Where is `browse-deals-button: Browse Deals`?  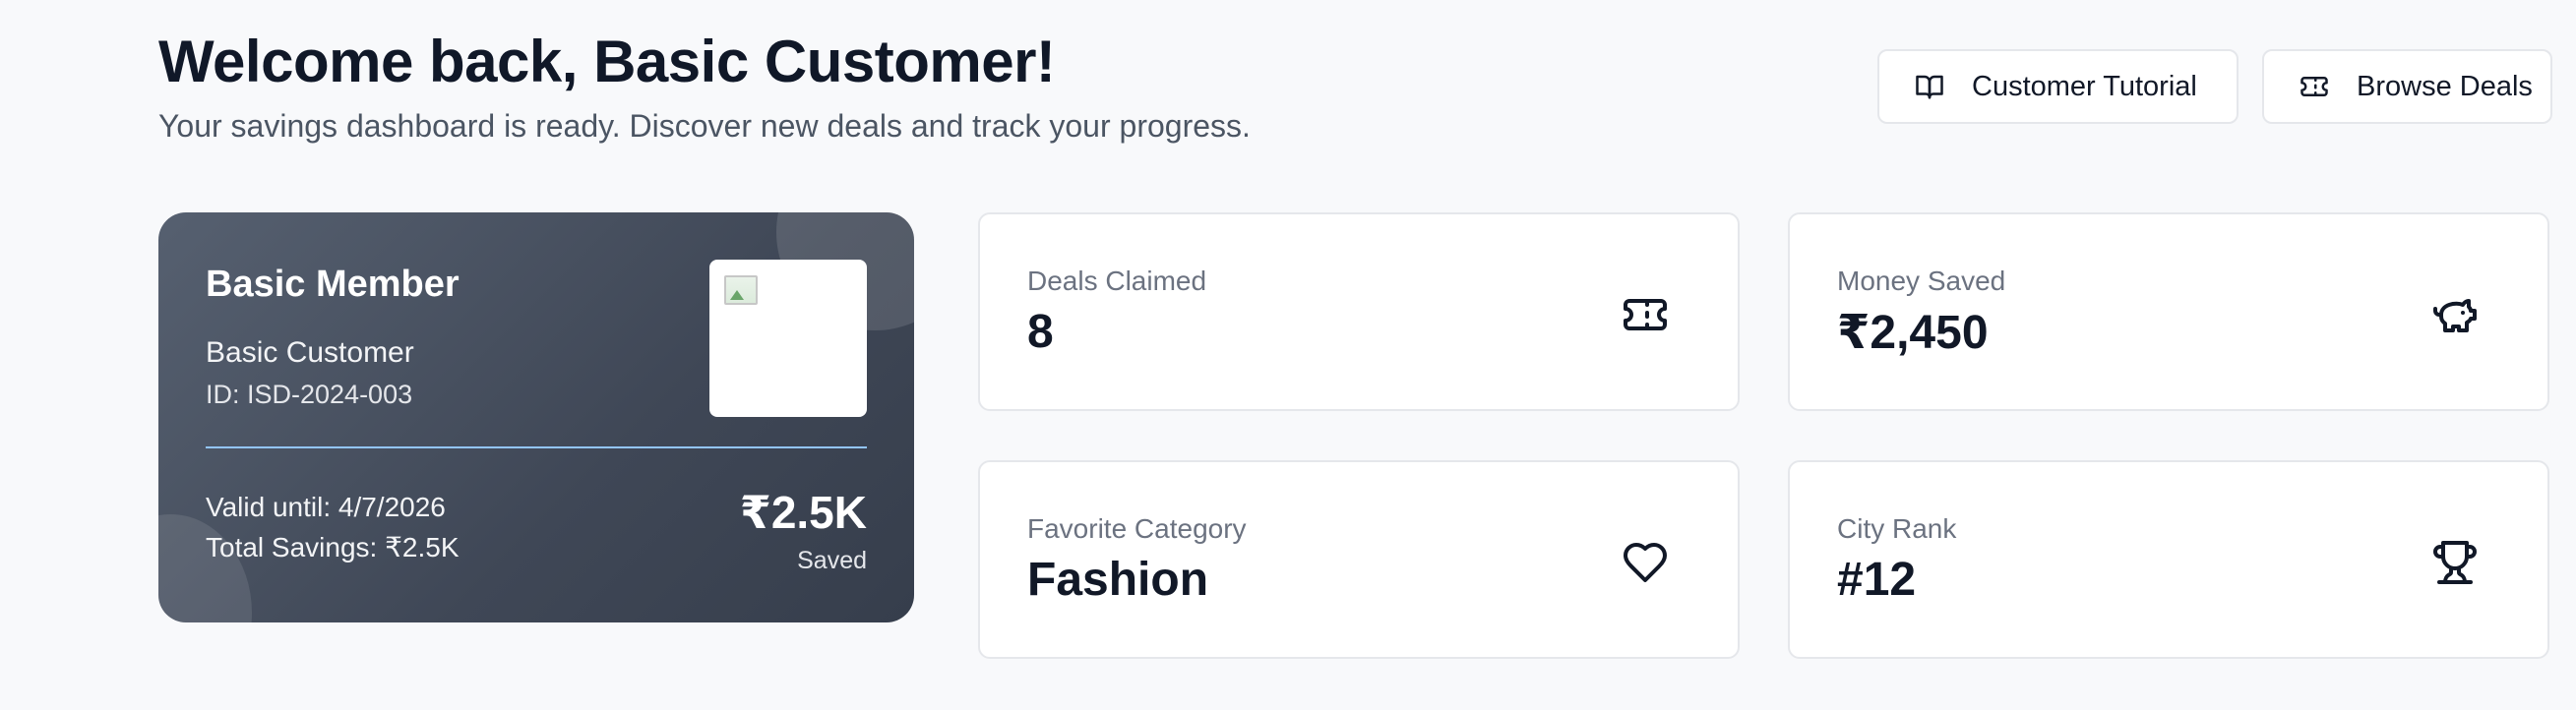 browse-deals-button: Browse Deals is located at coordinates (2407, 86).